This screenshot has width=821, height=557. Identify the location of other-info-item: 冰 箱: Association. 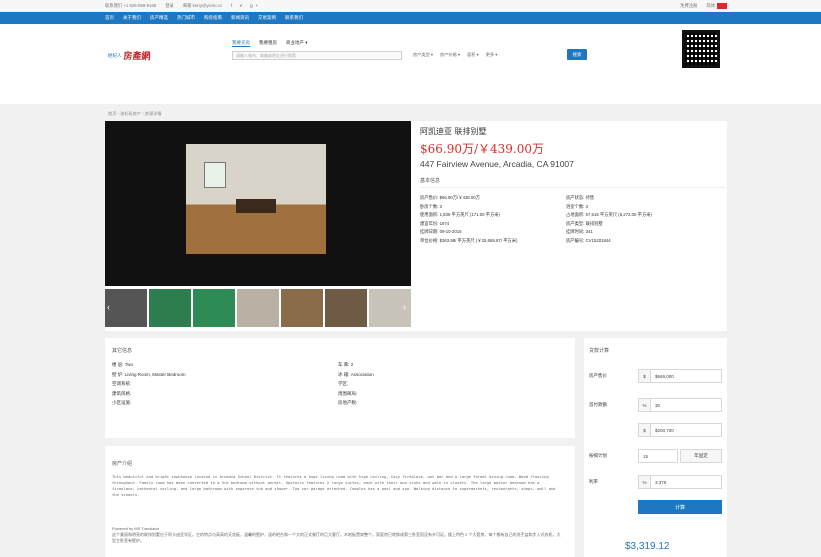
(356, 374).